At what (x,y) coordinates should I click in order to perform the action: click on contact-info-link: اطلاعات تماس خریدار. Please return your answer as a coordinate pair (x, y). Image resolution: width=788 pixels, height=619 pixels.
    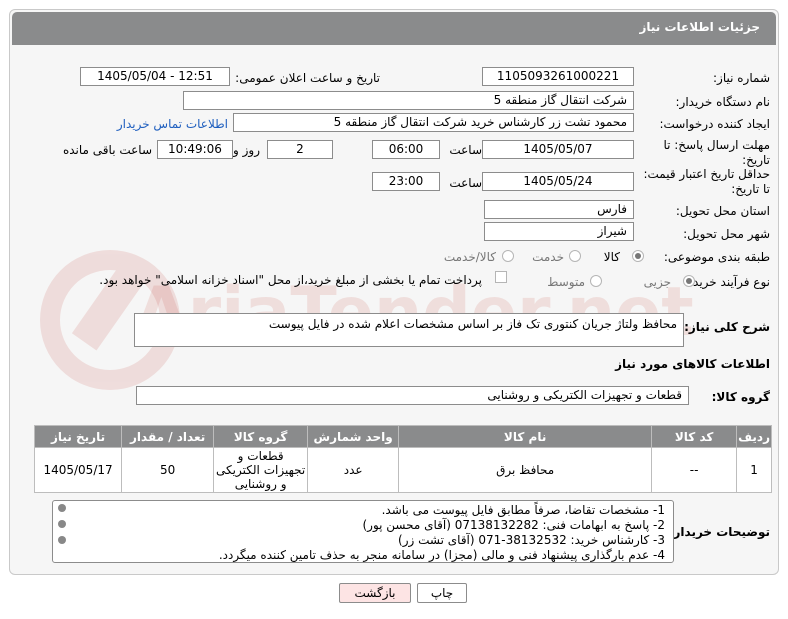
    Looking at the image, I should click on (172, 124).